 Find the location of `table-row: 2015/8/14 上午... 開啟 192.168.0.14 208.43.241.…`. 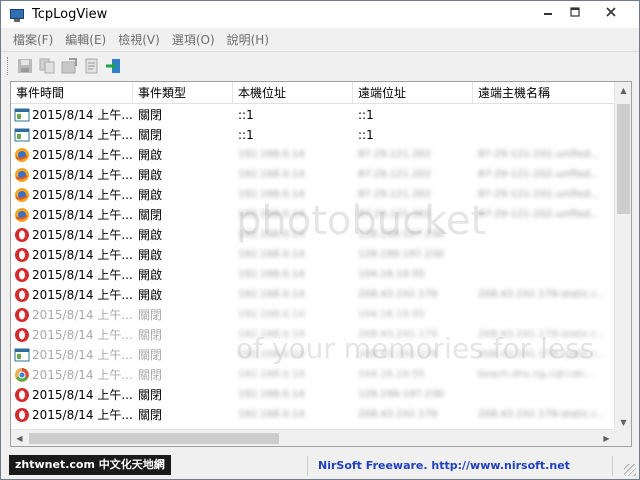

table-row: 2015/8/14 上午... 開啟 192.168.0.14 208.43.241.… is located at coordinates (313, 295).